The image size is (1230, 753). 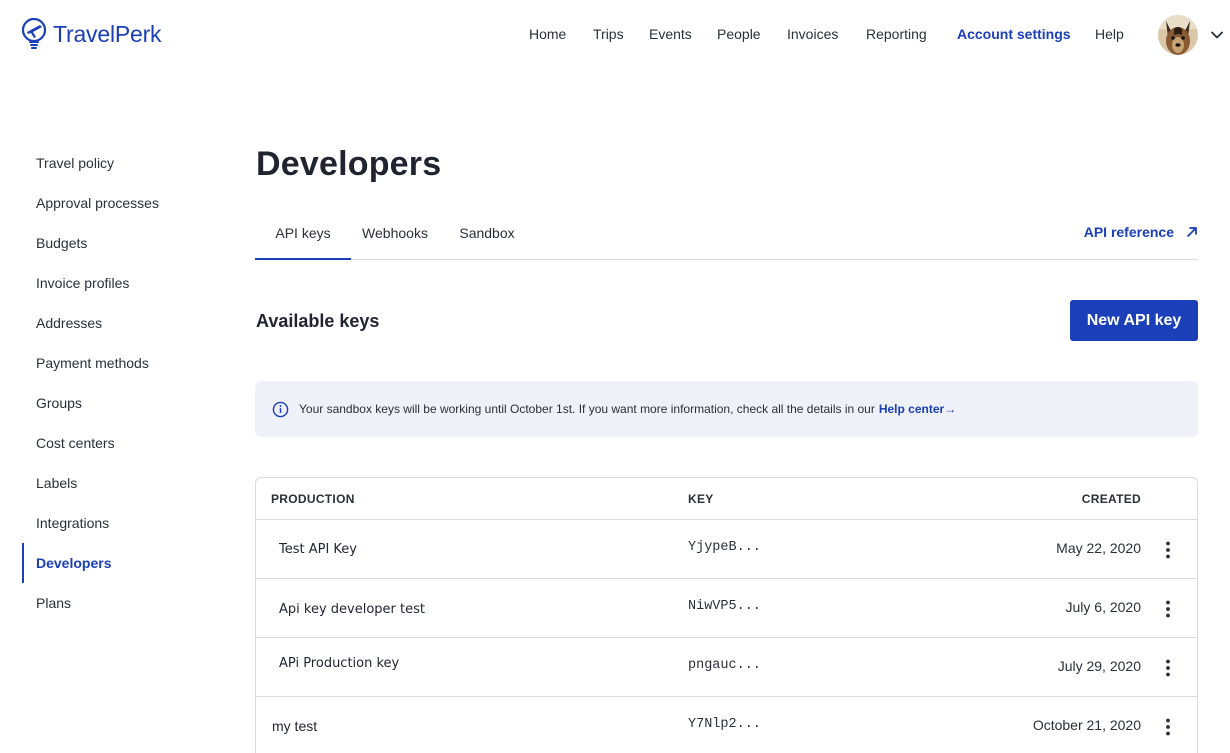 I want to click on nav-people: People, so click(x=739, y=34).